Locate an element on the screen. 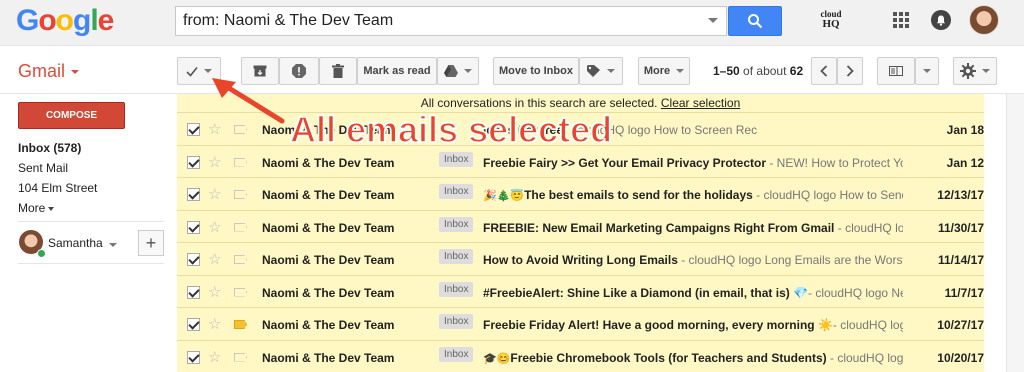  split-pane-toggle is located at coordinates (896, 71).